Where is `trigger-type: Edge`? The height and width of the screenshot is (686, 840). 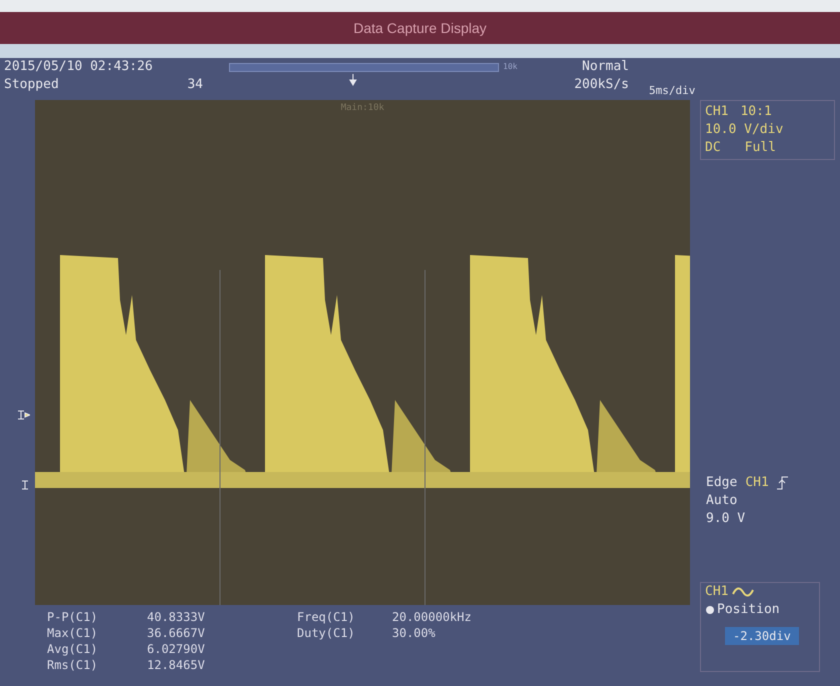 trigger-type: Edge is located at coordinates (722, 483).